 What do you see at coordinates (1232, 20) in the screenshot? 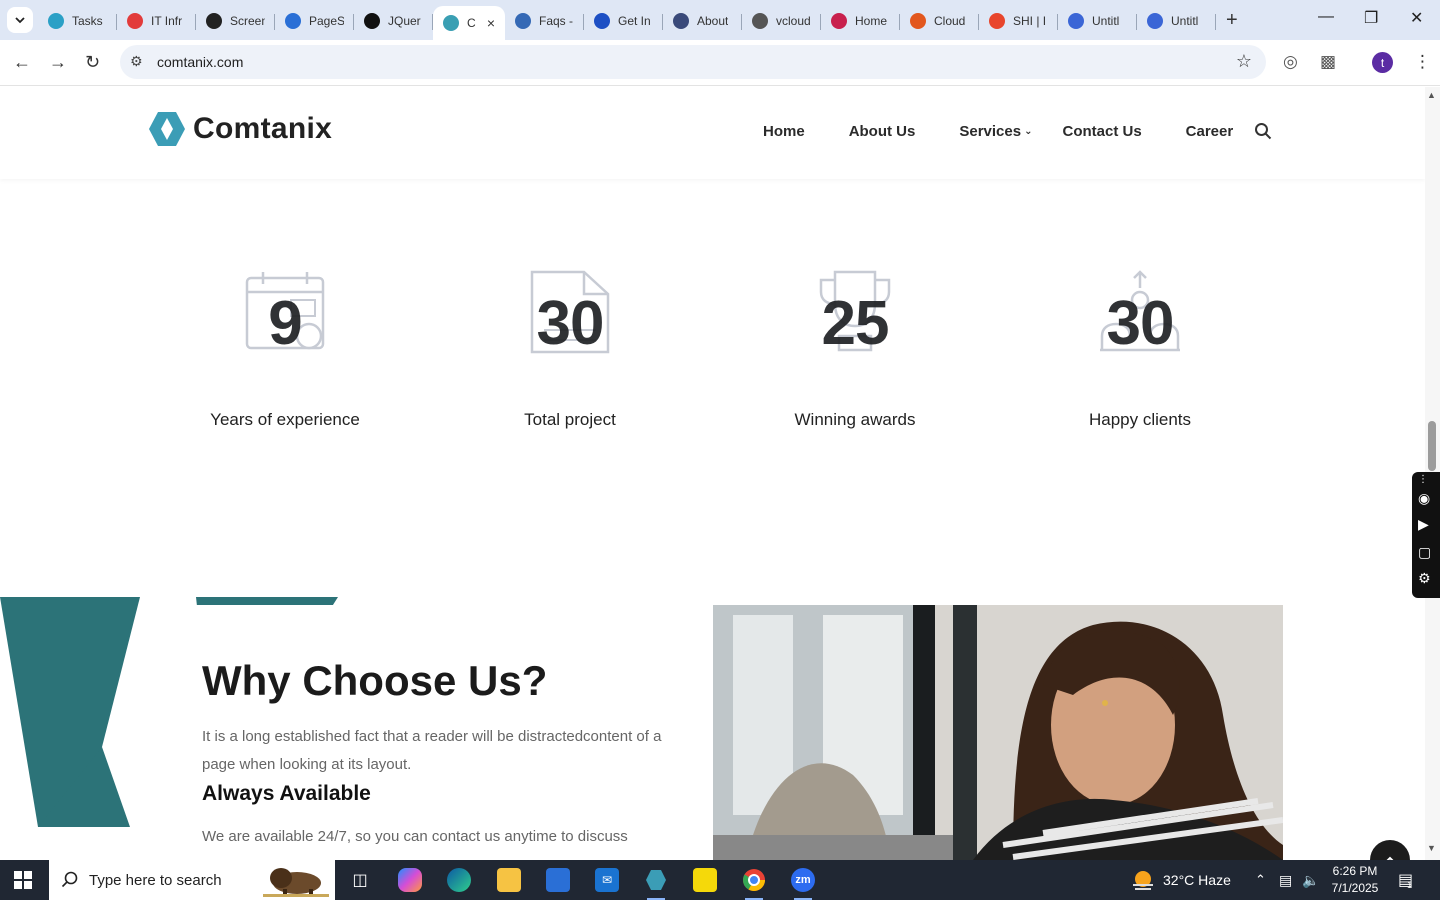
I see `new-tab-button: +` at bounding box center [1232, 20].